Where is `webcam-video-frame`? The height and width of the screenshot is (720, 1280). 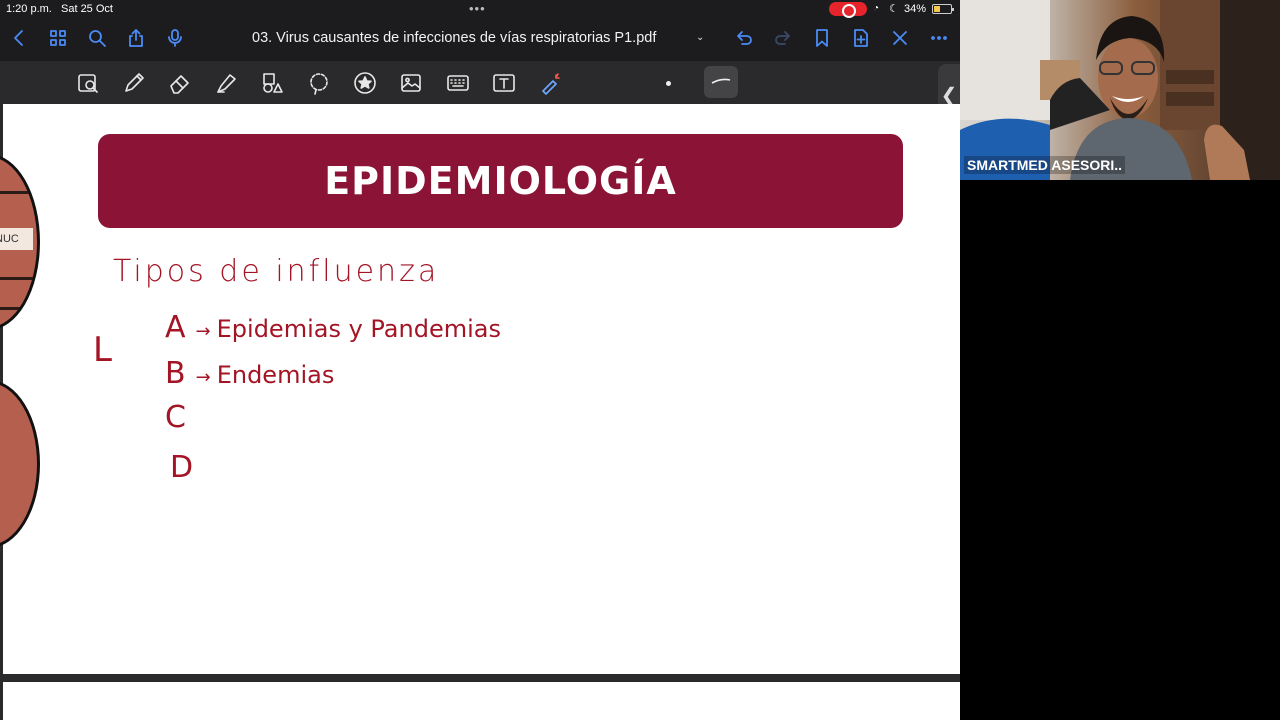 webcam-video-frame is located at coordinates (1120, 90).